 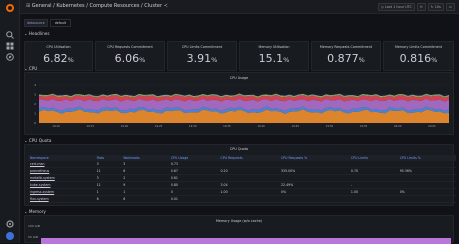 What do you see at coordinates (418, 47) in the screenshot?
I see `stat-title: Memory Limits Commitment` at bounding box center [418, 47].